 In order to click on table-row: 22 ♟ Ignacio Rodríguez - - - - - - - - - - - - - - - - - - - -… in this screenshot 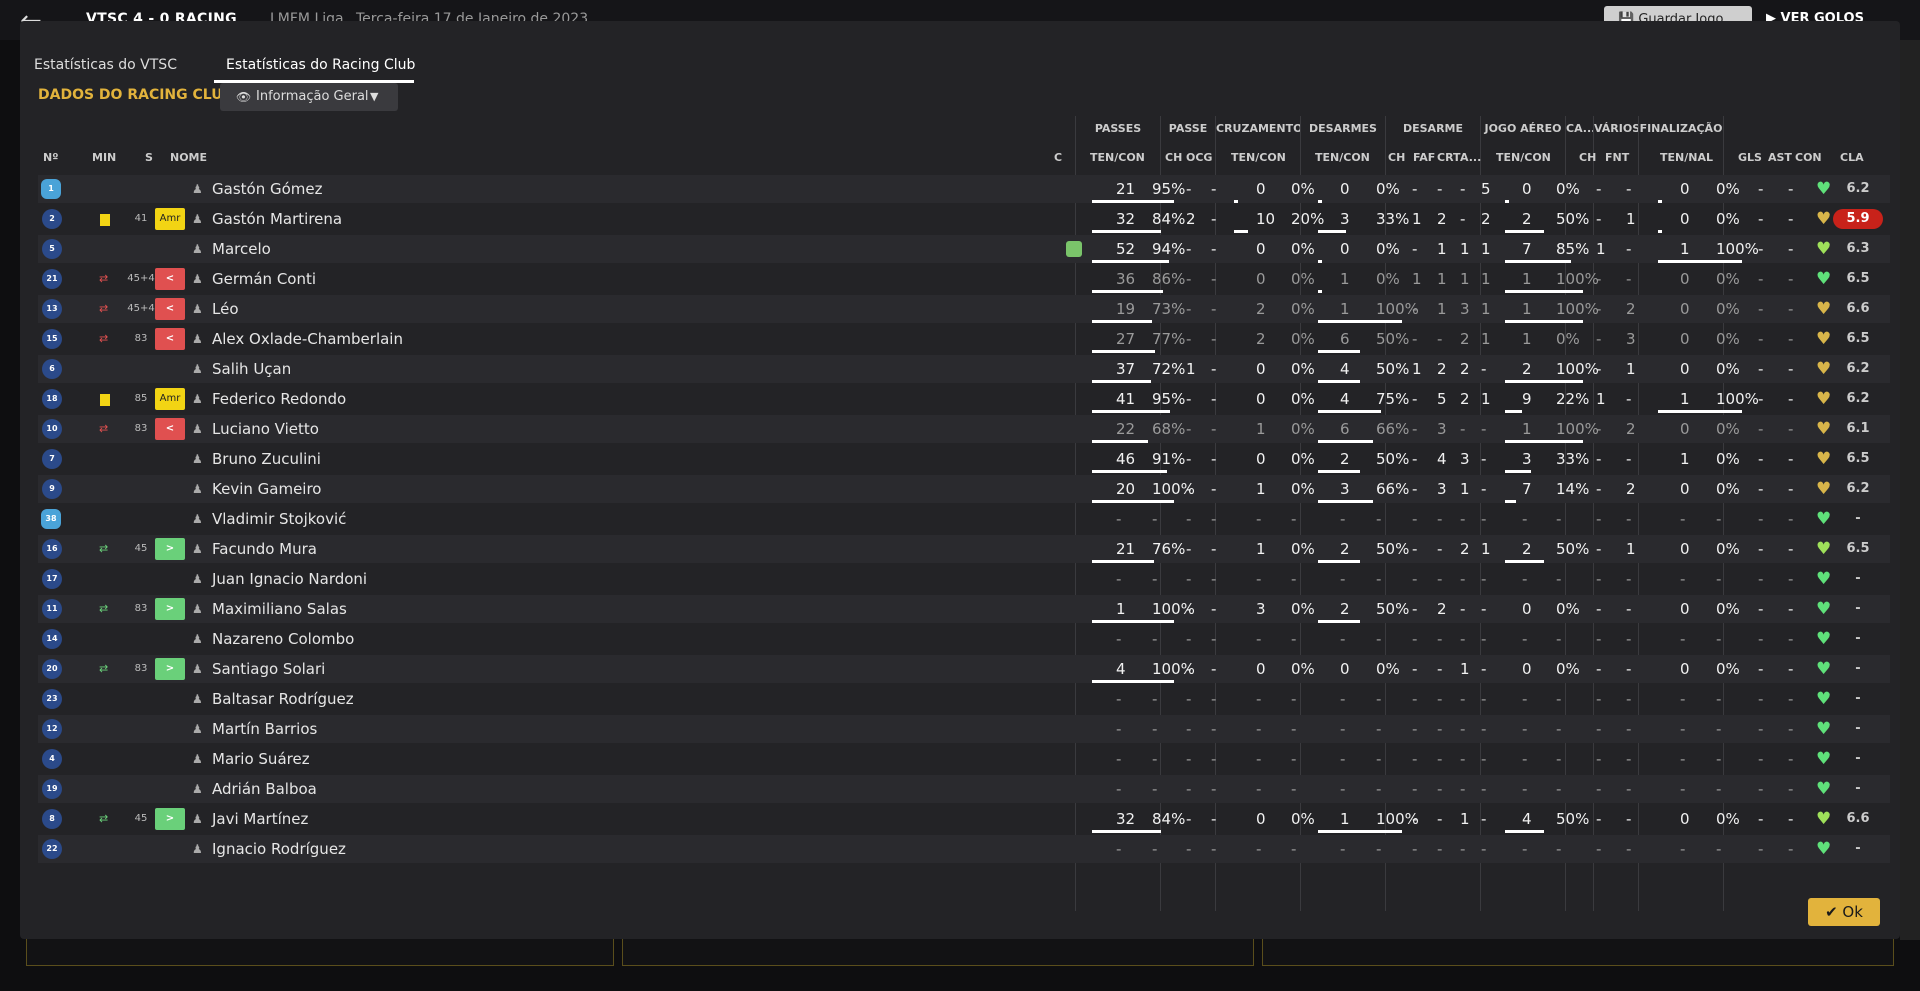, I will do `click(964, 849)`.